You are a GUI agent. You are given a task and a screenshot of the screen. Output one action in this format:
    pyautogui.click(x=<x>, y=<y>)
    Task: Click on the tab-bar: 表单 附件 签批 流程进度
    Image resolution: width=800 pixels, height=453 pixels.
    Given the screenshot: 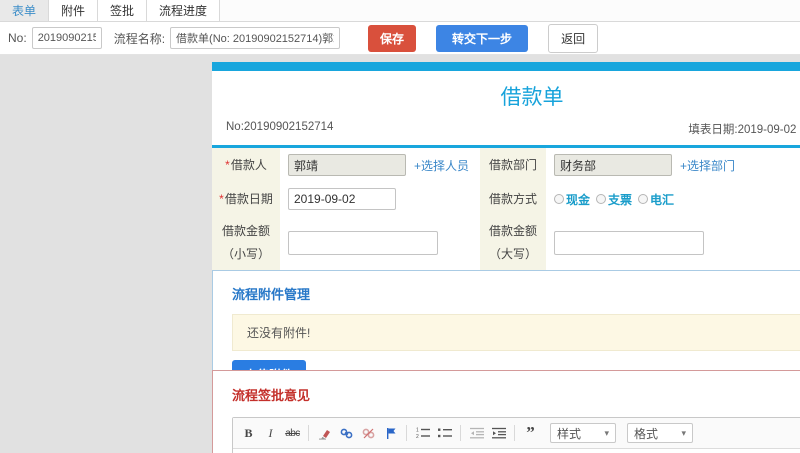 What is the action you would take?
    pyautogui.click(x=400, y=11)
    